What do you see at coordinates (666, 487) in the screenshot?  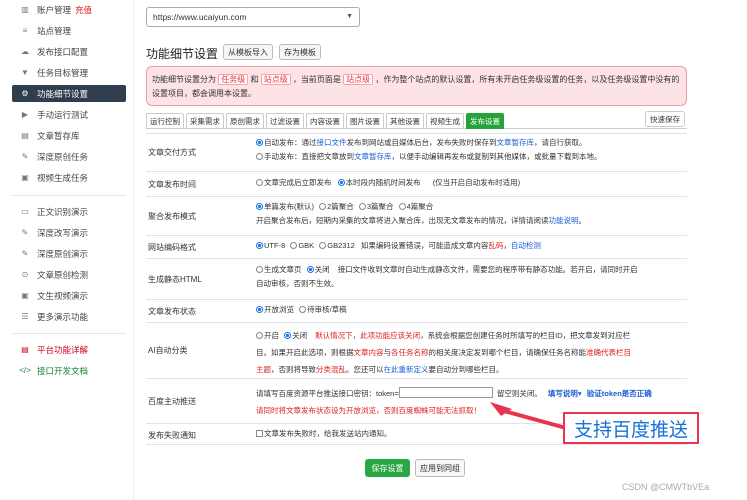 I see `watermark: CSDN @CMWTbVEa` at bounding box center [666, 487].